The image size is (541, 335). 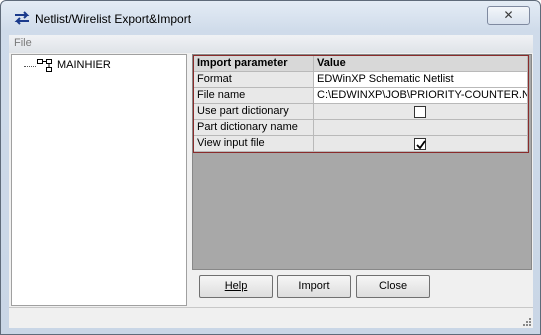 I want to click on close-button: Close, so click(x=393, y=286).